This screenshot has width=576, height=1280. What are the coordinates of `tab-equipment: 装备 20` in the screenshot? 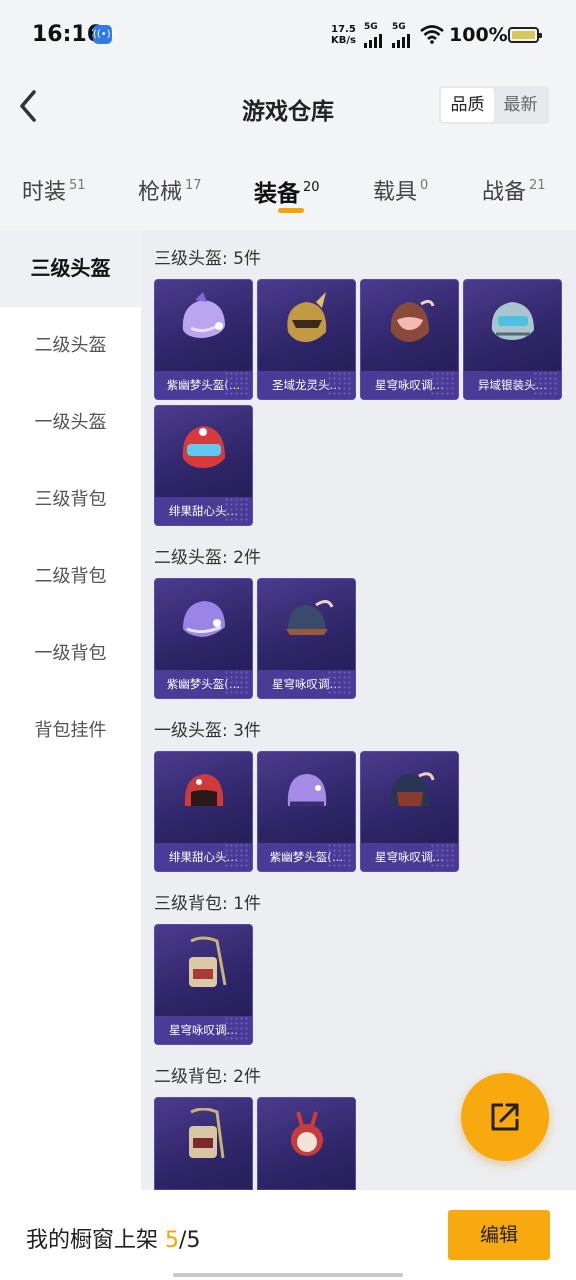 It's located at (287, 191).